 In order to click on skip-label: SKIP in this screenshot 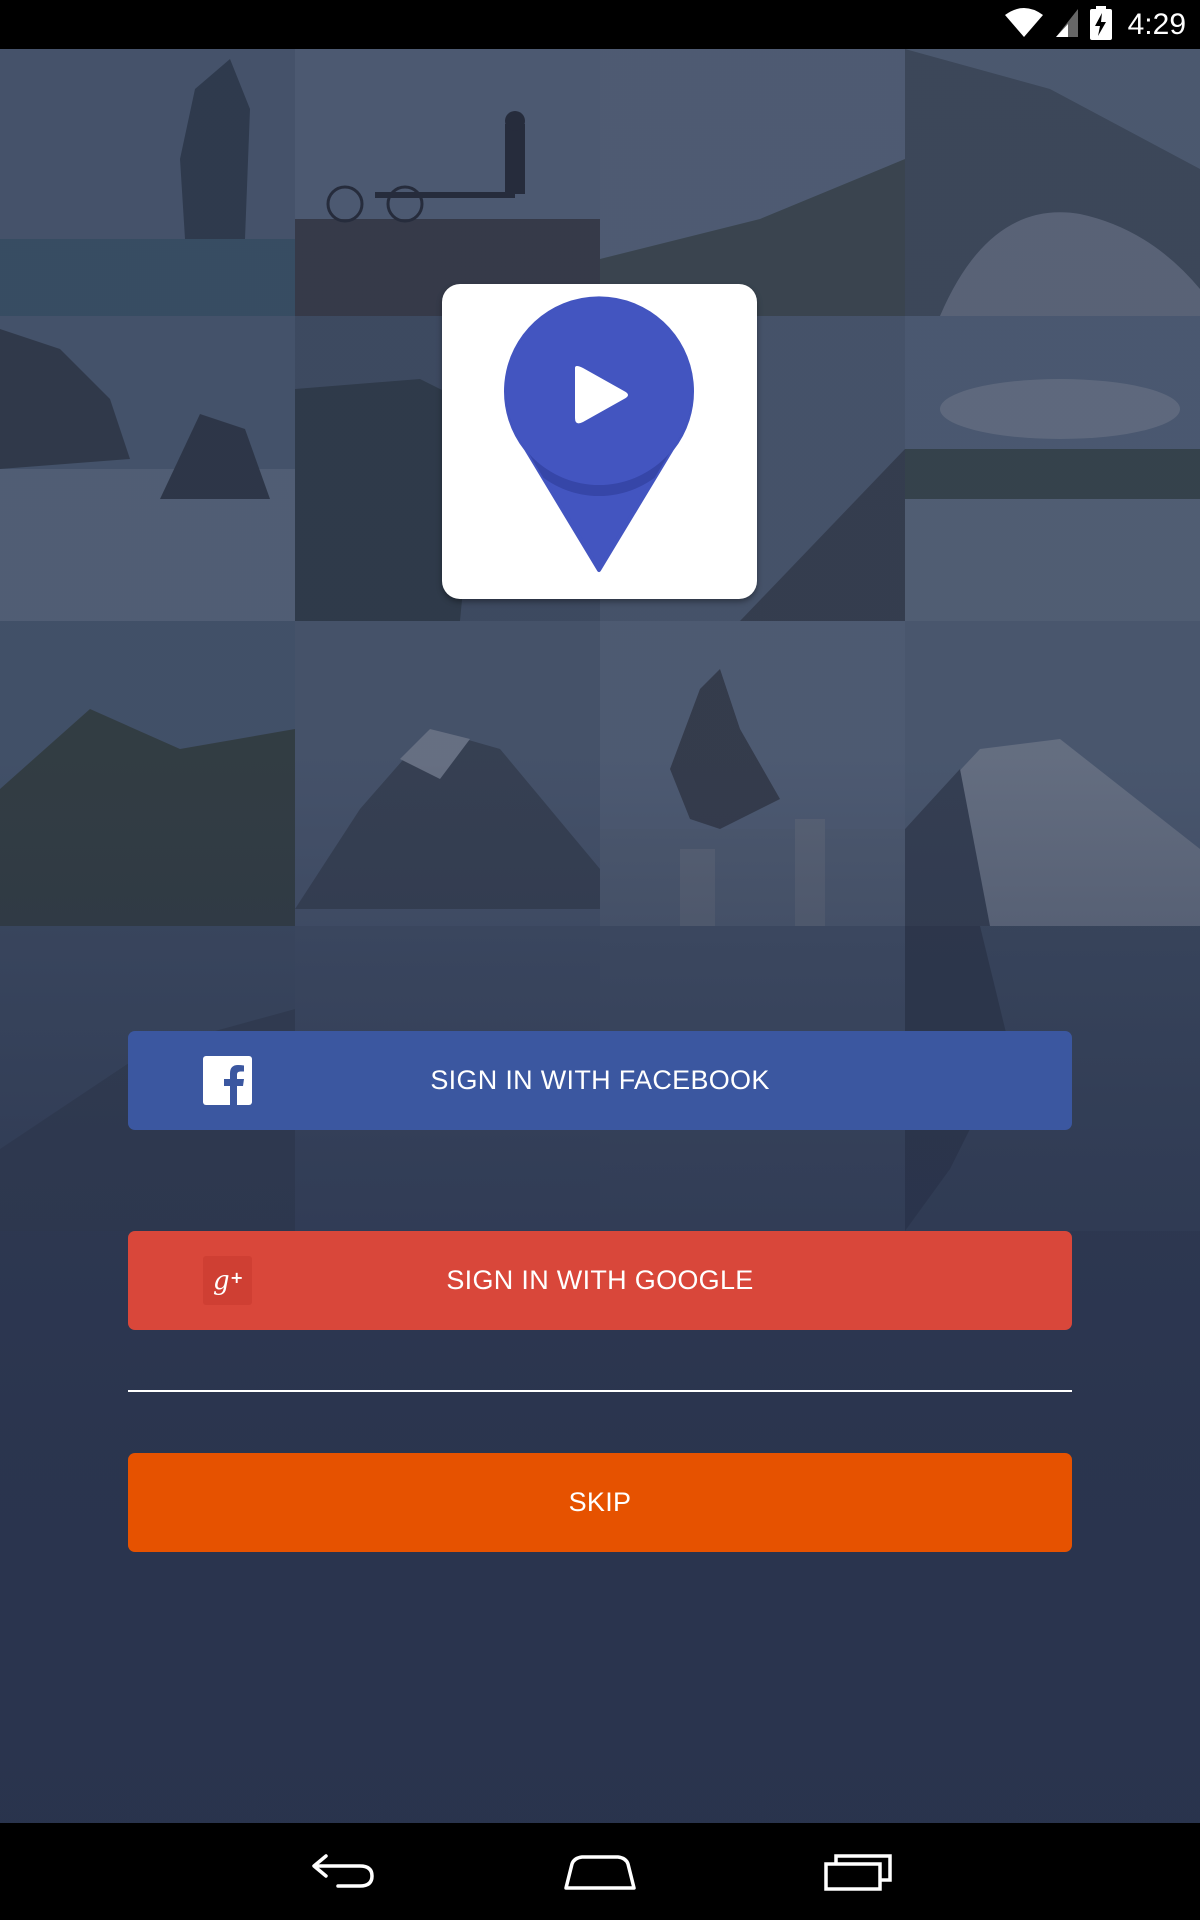, I will do `click(600, 1502)`.